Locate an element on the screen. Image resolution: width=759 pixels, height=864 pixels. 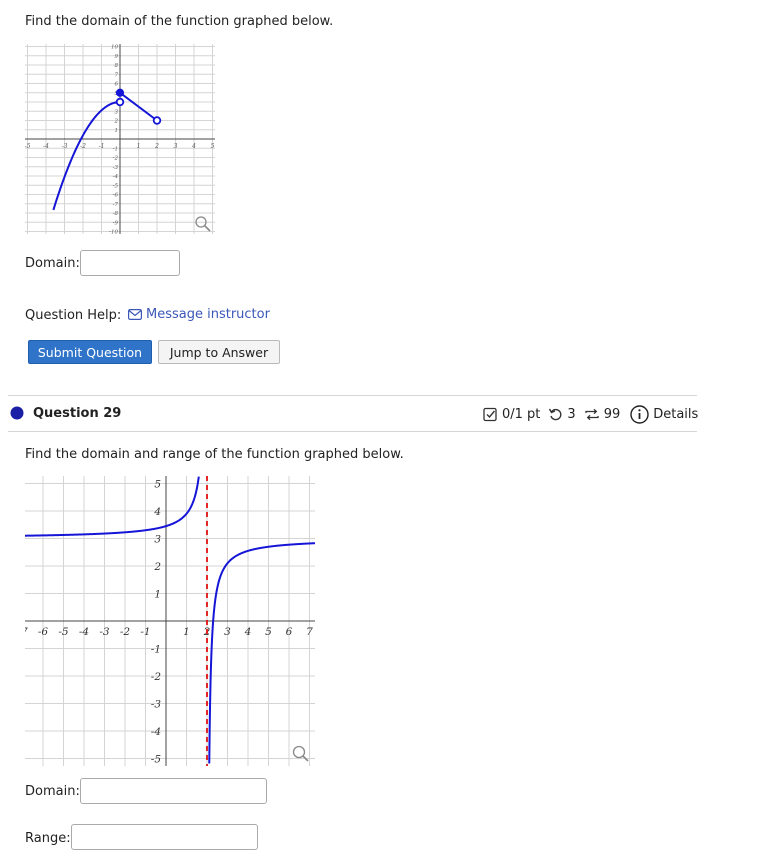
attempts-count: 99 is located at coordinates (612, 414).